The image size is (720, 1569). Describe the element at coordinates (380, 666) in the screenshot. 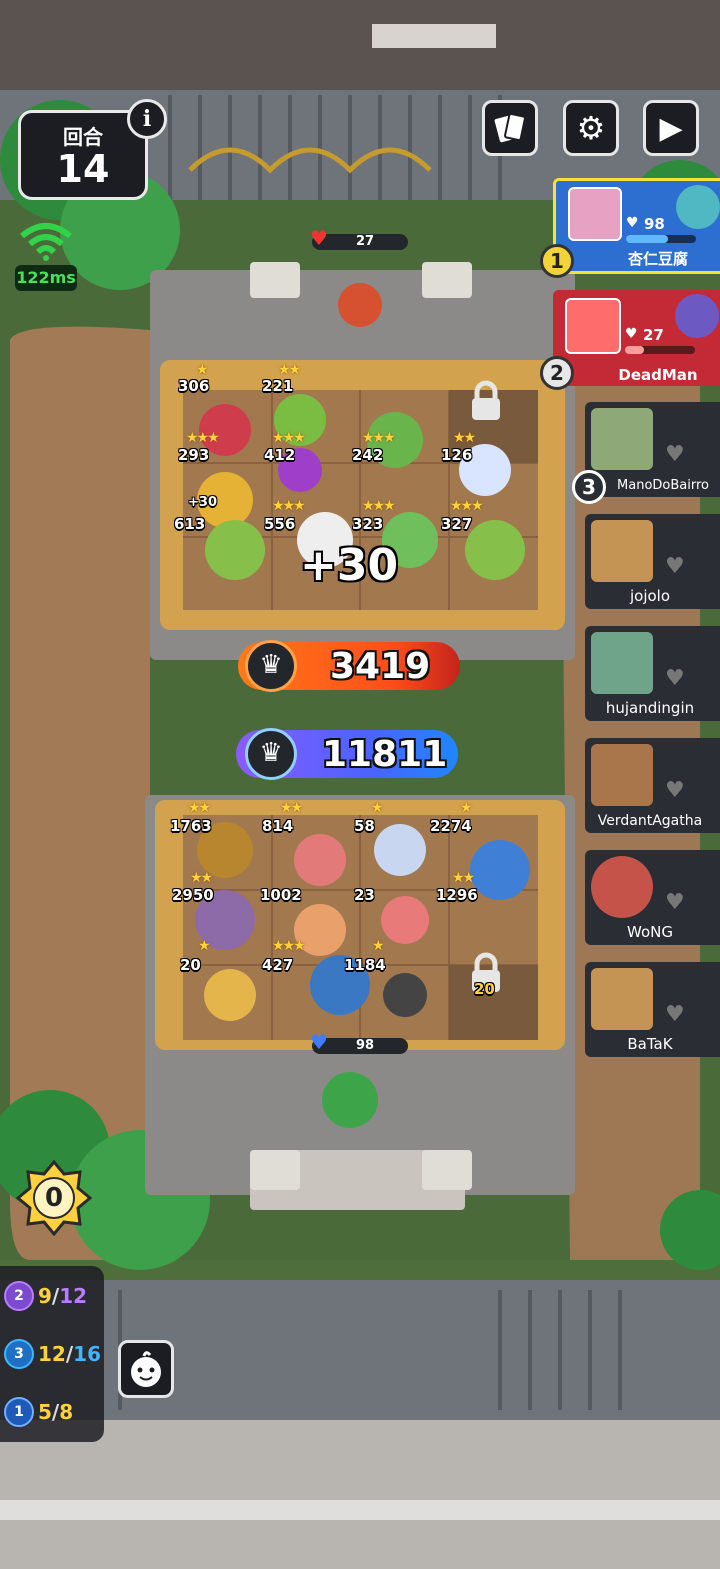

I see `enemy-total-power: 3419` at that location.